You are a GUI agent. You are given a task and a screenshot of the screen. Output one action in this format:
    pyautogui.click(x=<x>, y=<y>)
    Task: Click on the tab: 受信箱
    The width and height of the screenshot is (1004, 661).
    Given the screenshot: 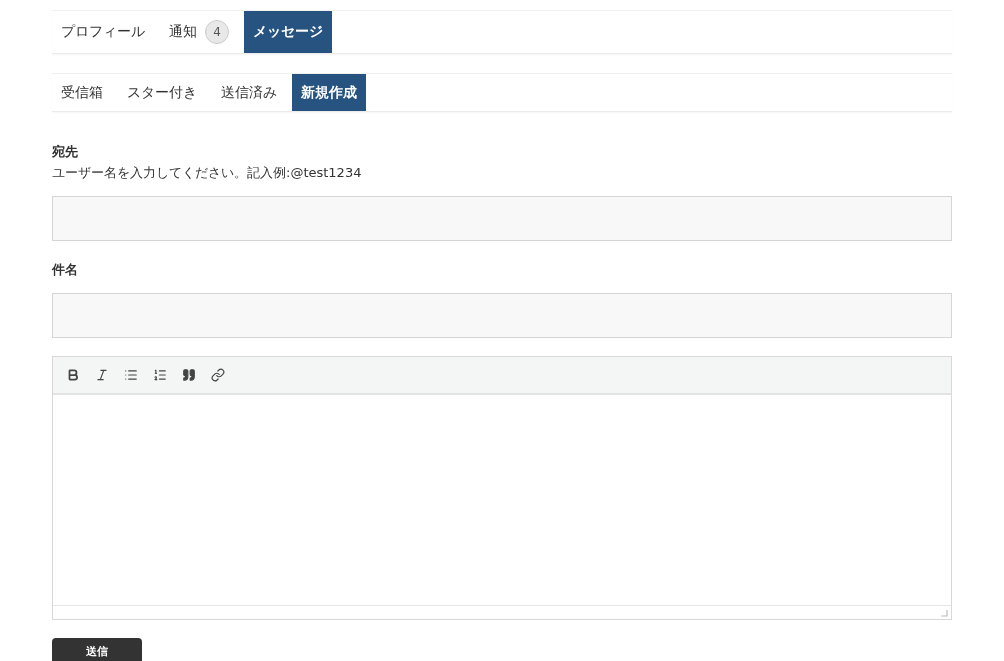 What is the action you would take?
    pyautogui.click(x=82, y=92)
    